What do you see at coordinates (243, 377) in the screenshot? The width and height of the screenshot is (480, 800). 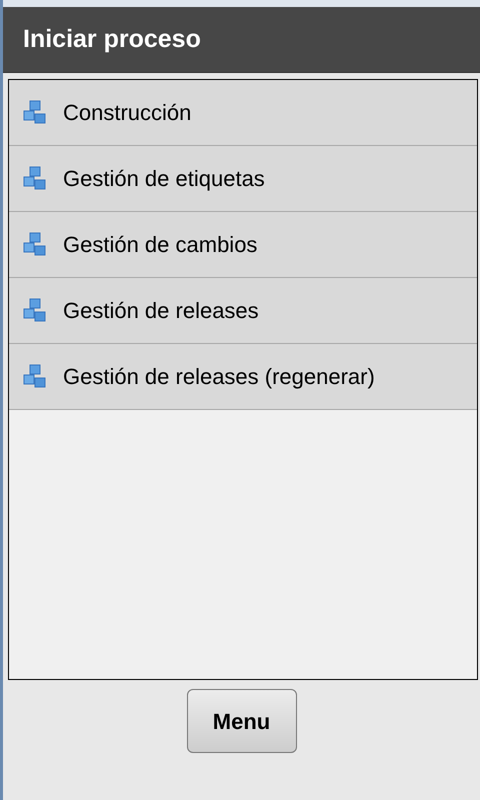 I see `process-item: Gestión de releases (regenerar)` at bounding box center [243, 377].